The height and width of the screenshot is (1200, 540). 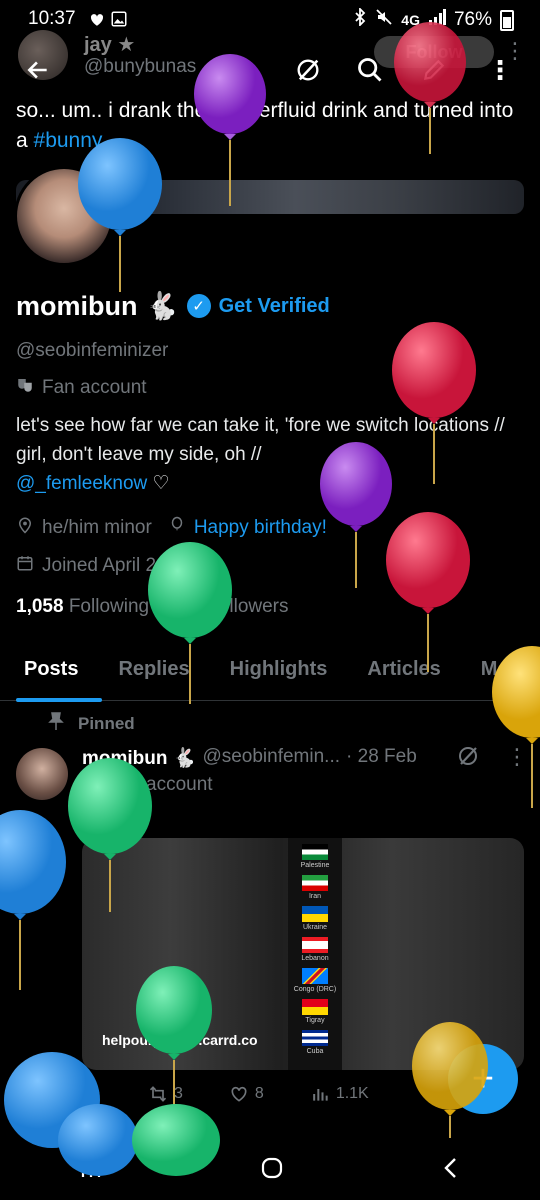 I want to click on top-tweet-handle: @bunybunas, so click(x=140, y=66).